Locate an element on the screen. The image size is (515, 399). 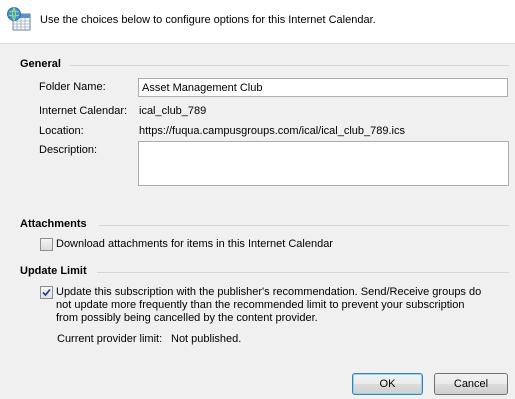
attachments-section-divider is located at coordinates (304, 225).